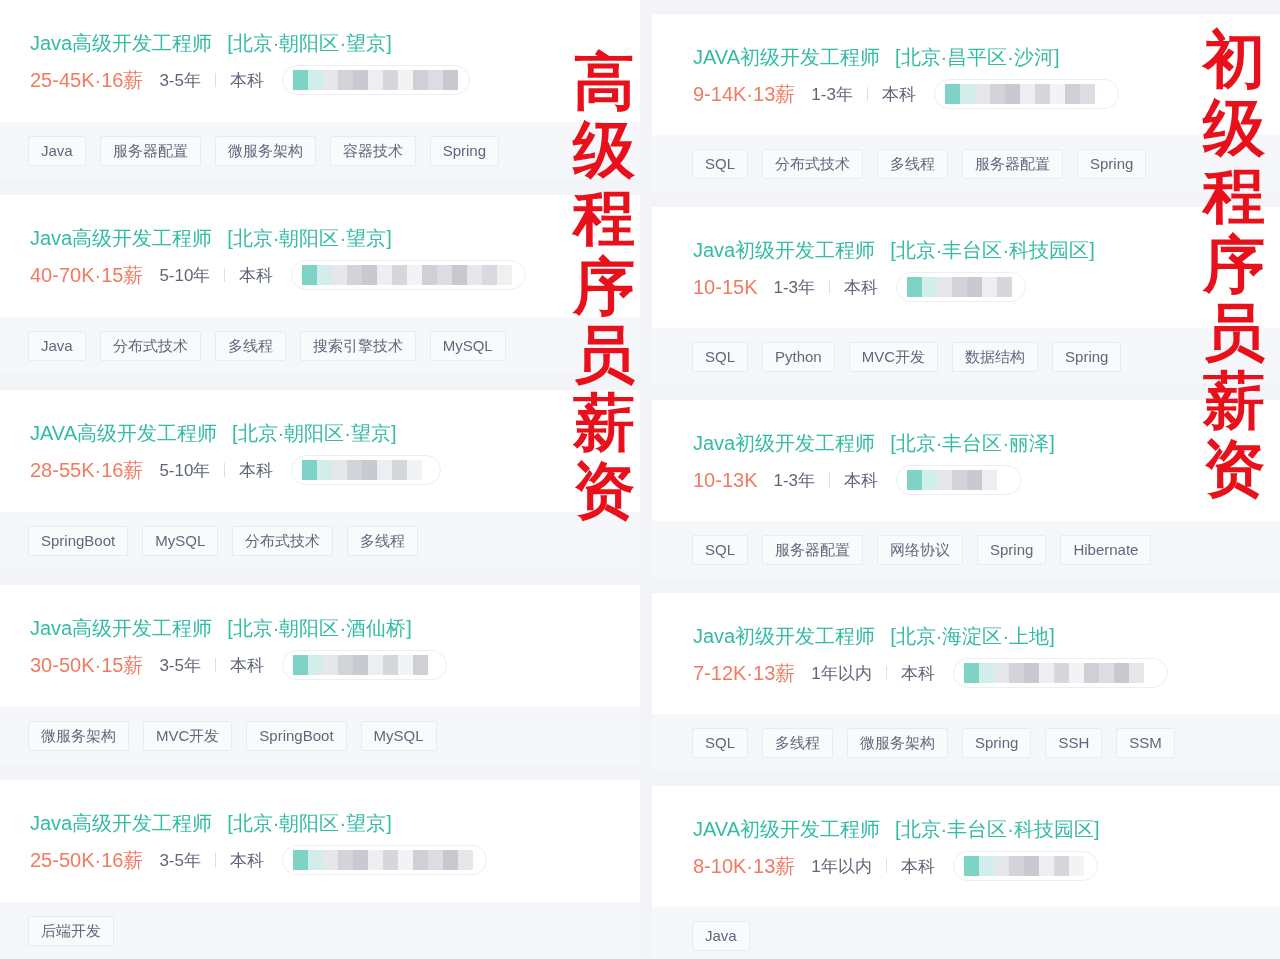 The height and width of the screenshot is (959, 1280). What do you see at coordinates (744, 866) in the screenshot?
I see `salary-text: 8-10K·13薪` at bounding box center [744, 866].